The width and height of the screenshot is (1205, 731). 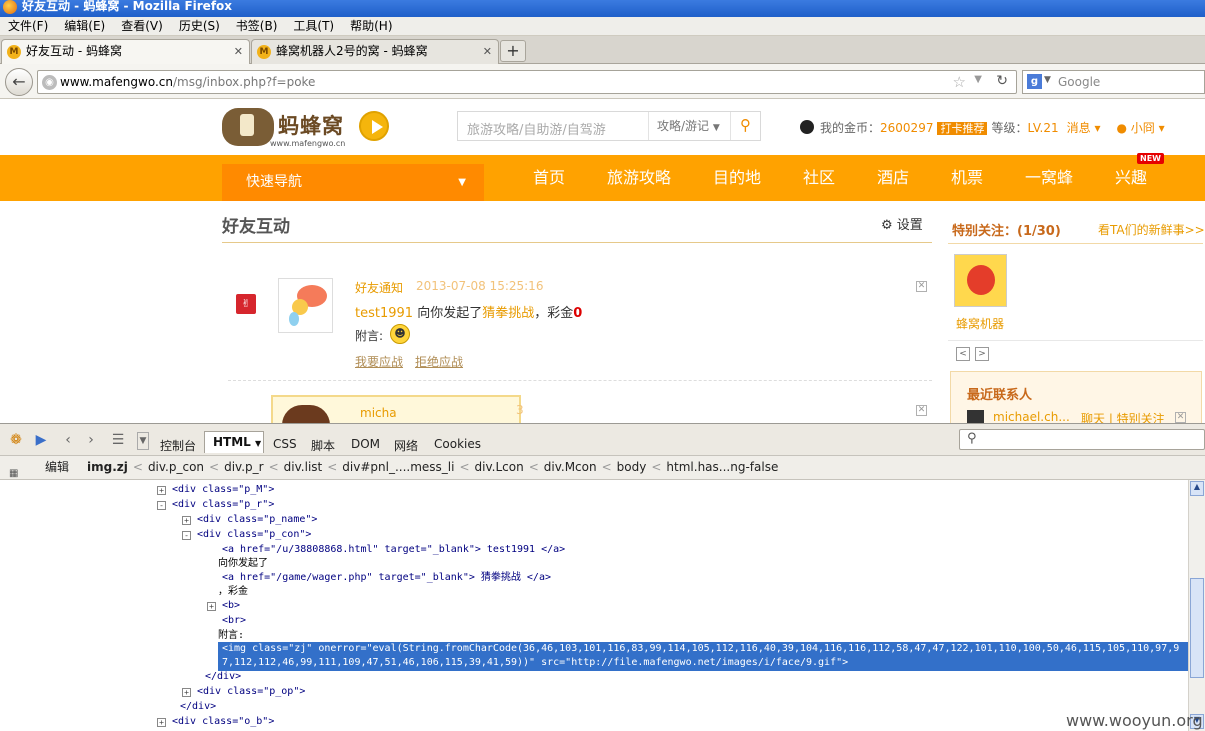 What do you see at coordinates (819, 178) in the screenshot?
I see `nav-community: 社区` at bounding box center [819, 178].